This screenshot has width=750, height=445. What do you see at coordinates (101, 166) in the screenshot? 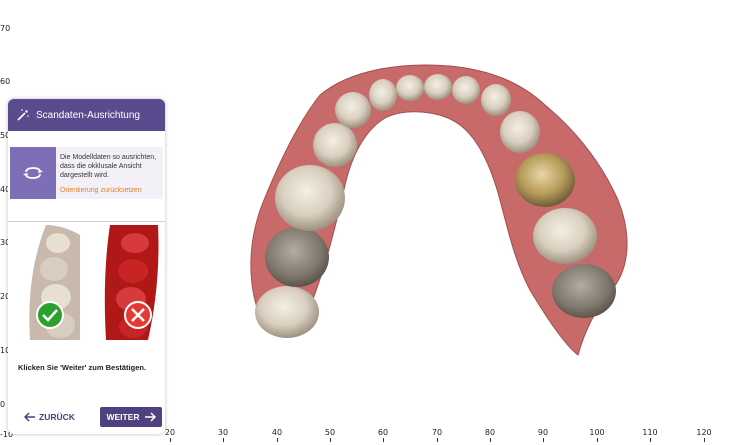
I see `instruction-line: dass die okklusale Ansicht` at bounding box center [101, 166].